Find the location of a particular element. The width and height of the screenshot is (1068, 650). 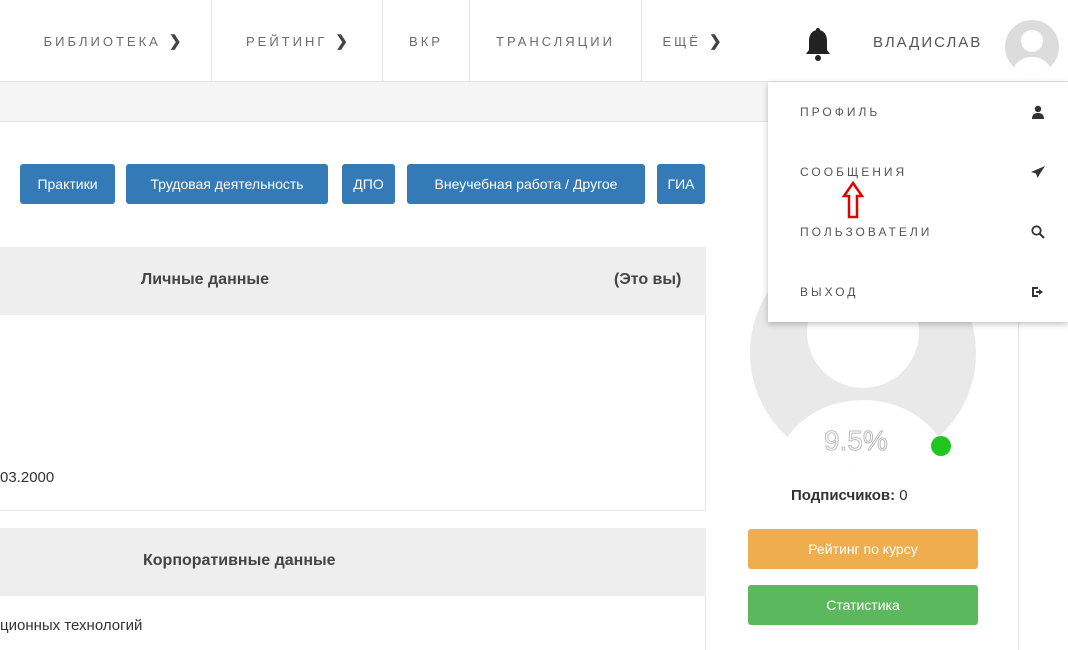

online-status-indicator is located at coordinates (941, 446).